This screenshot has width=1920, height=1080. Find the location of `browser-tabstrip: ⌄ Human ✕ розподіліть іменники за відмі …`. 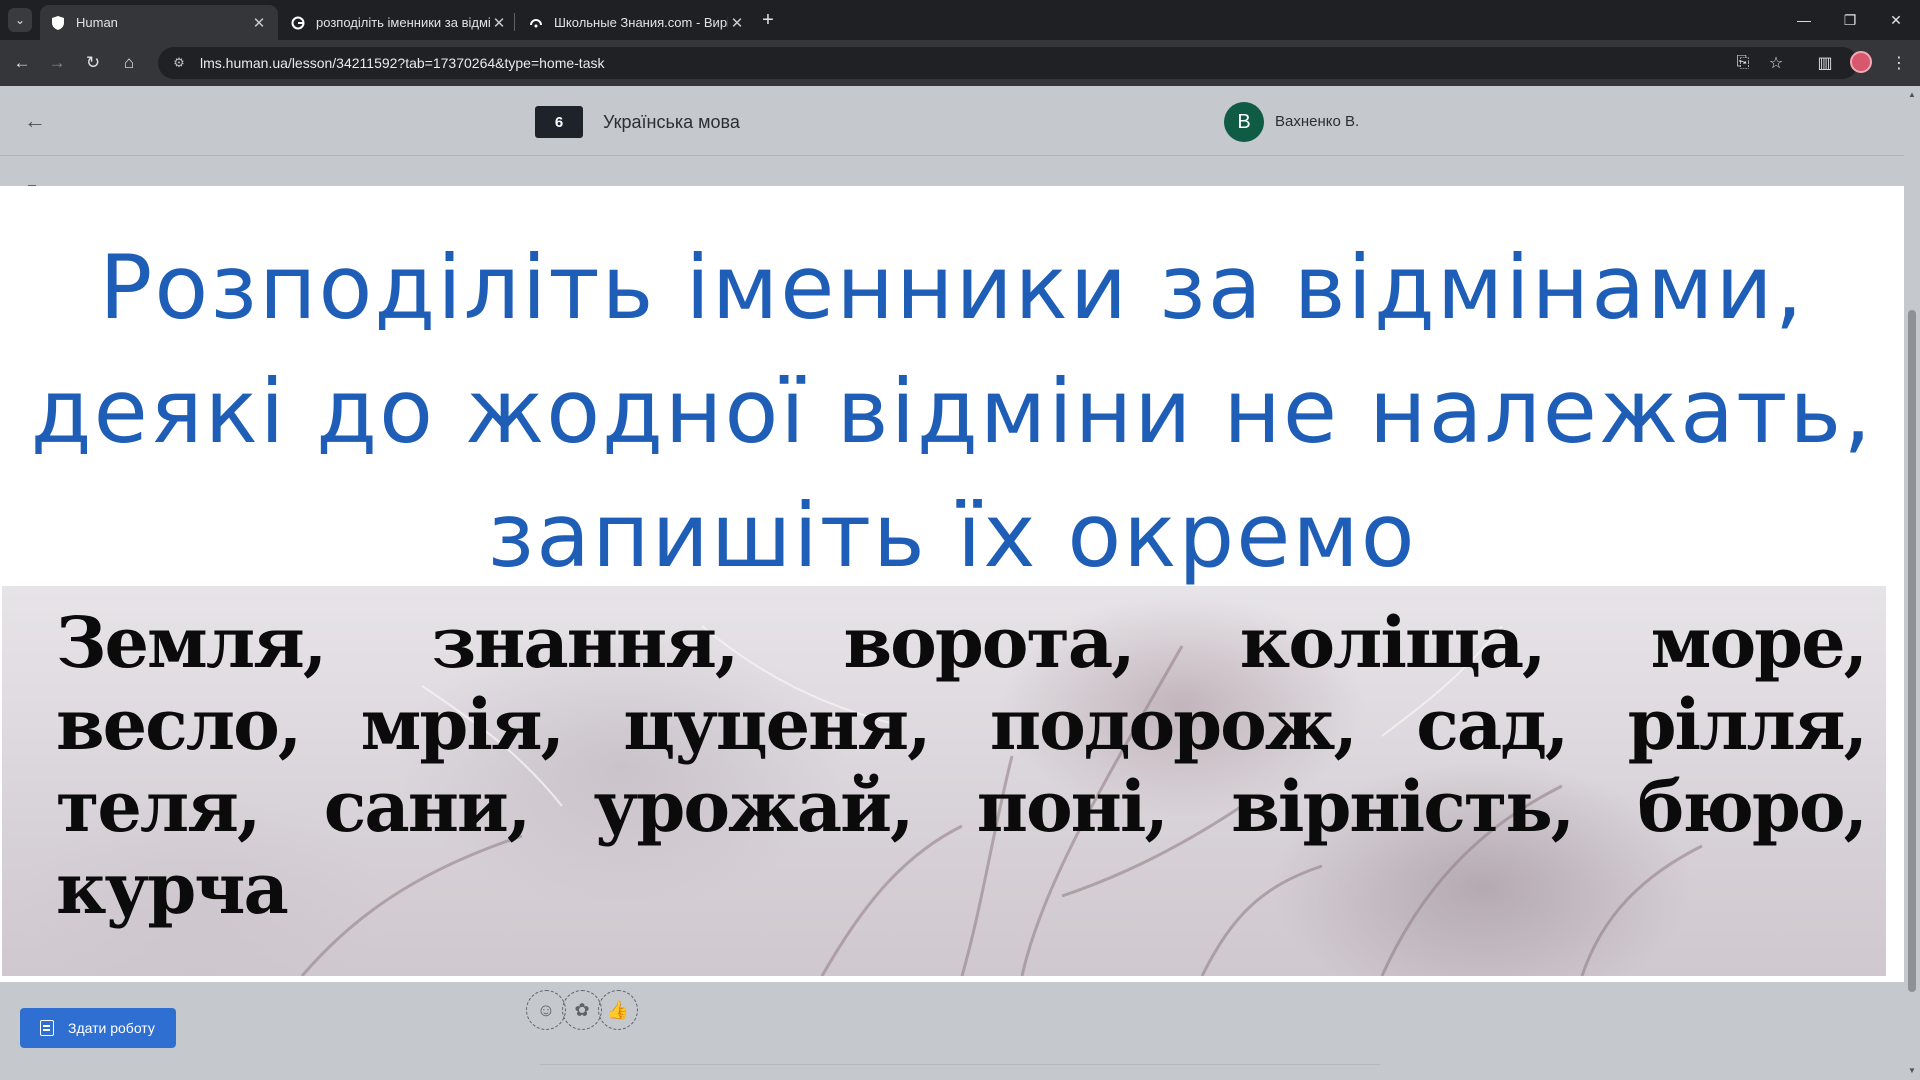

browser-tabstrip: ⌄ Human ✕ розподіліть іменники за відмі … is located at coordinates (960, 20).